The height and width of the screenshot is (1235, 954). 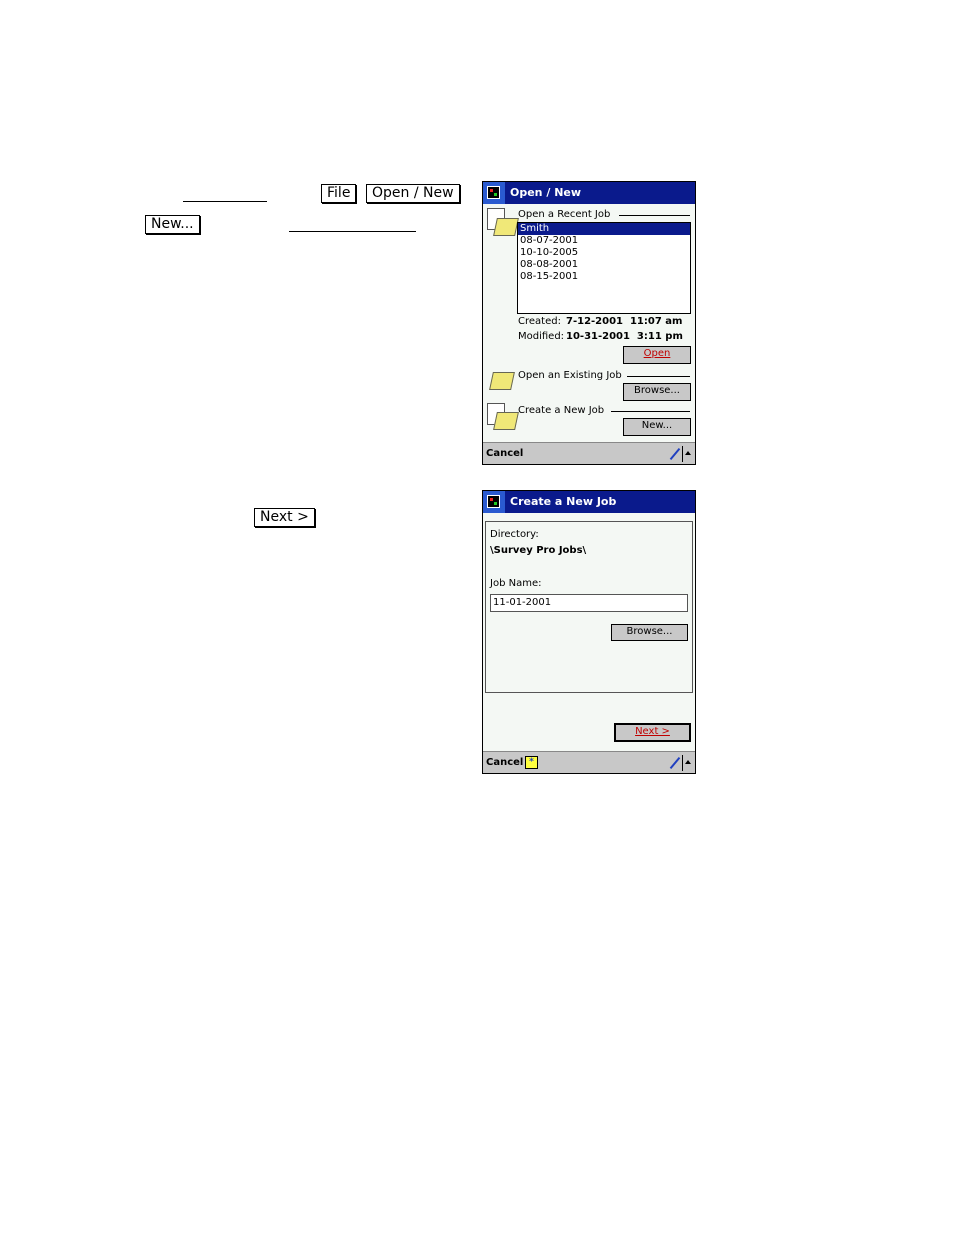 What do you see at coordinates (541, 336) in the screenshot?
I see `modified-label: Modified:` at bounding box center [541, 336].